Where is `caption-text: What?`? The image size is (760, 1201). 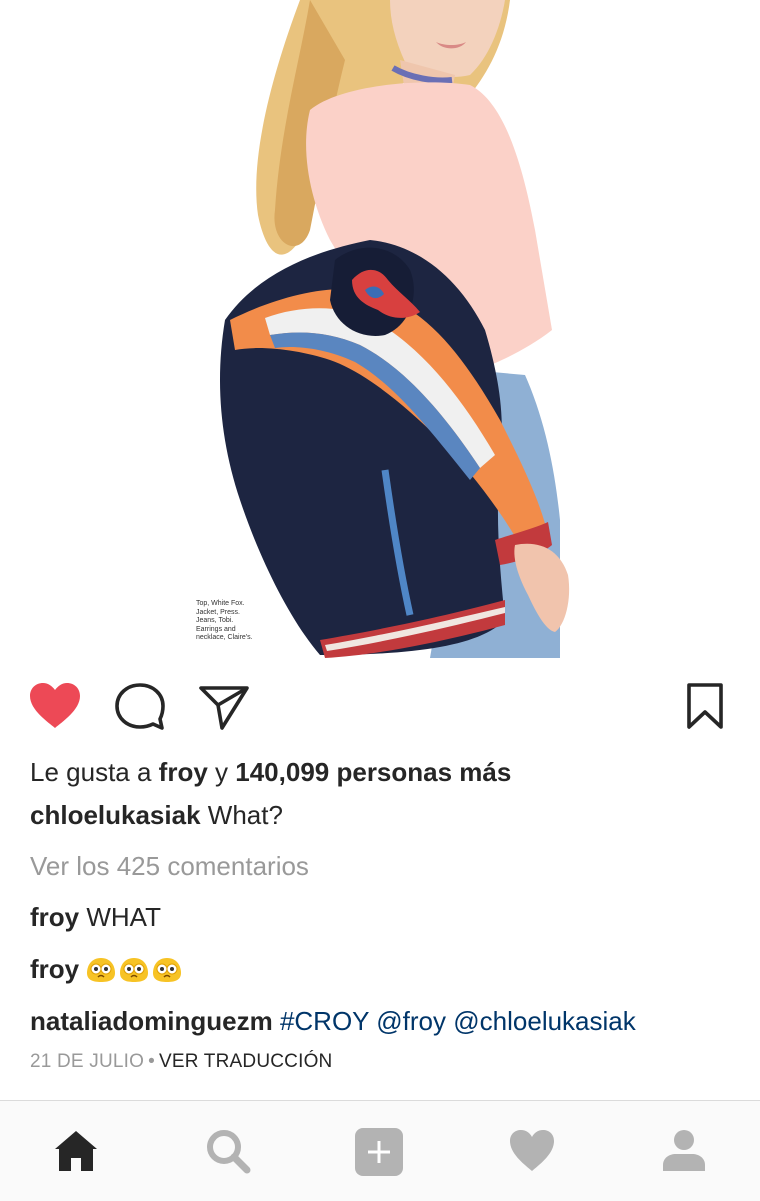 caption-text: What? is located at coordinates (245, 815).